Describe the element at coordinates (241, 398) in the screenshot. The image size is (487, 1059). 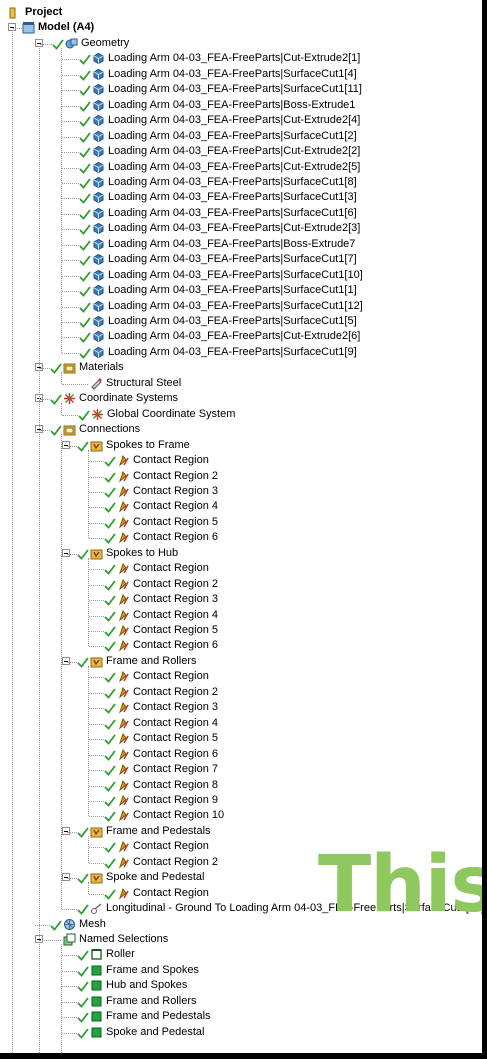
I see `tree-node-coordinate-systems: Coordinate Systems` at that location.